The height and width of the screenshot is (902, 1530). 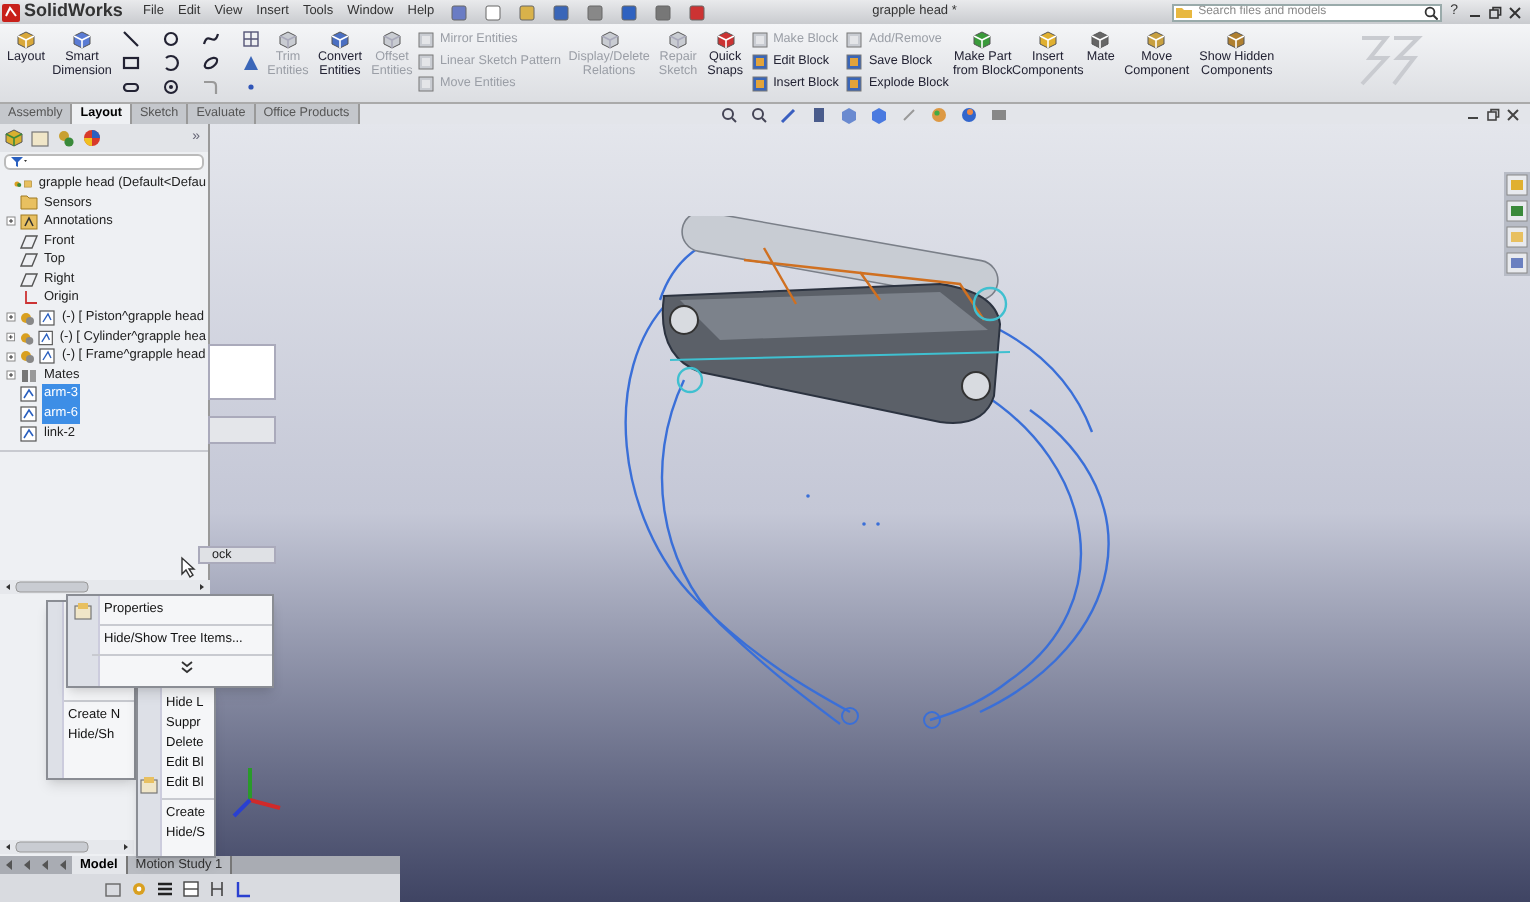 I want to click on new-document-icon, so click(x=492, y=12).